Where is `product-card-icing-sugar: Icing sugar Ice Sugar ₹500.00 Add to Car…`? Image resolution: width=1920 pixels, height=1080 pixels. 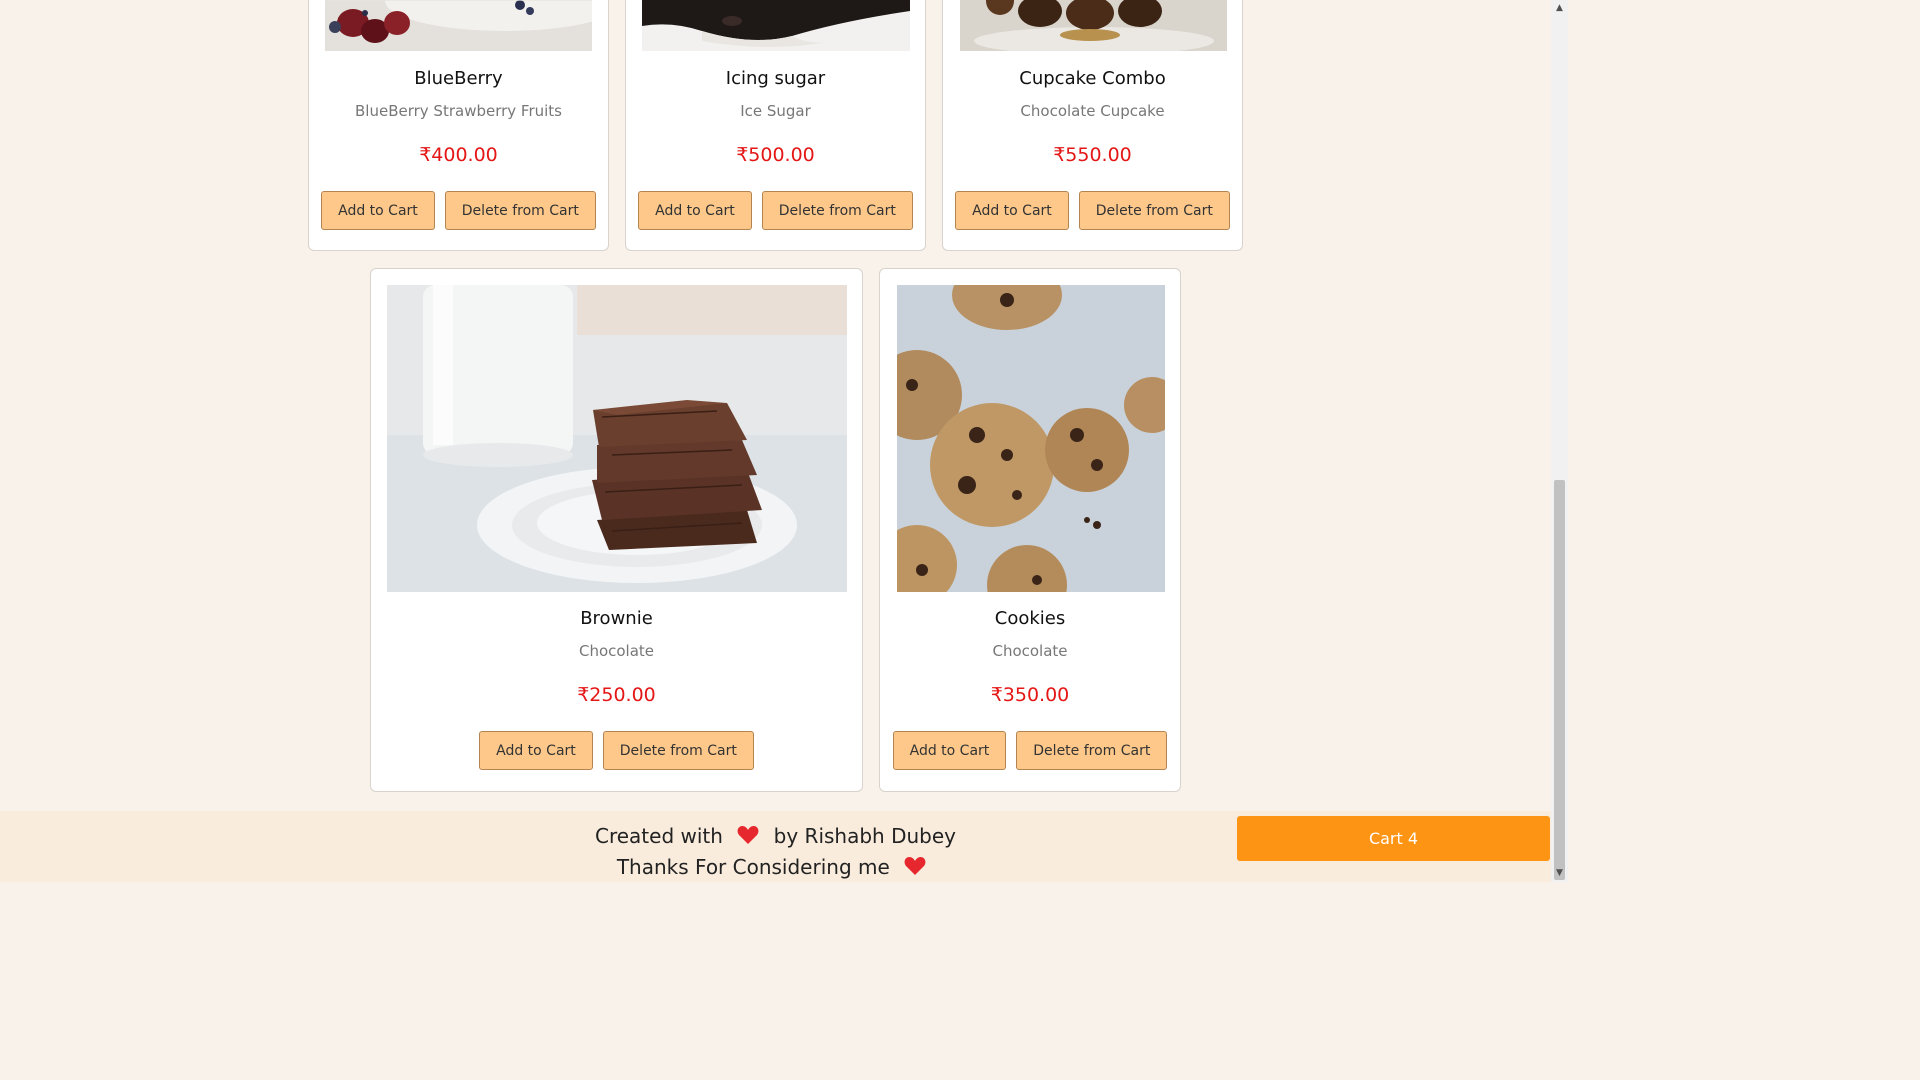 product-card-icing-sugar: Icing sugar Ice Sugar ₹500.00 Add to Car… is located at coordinates (775, 125).